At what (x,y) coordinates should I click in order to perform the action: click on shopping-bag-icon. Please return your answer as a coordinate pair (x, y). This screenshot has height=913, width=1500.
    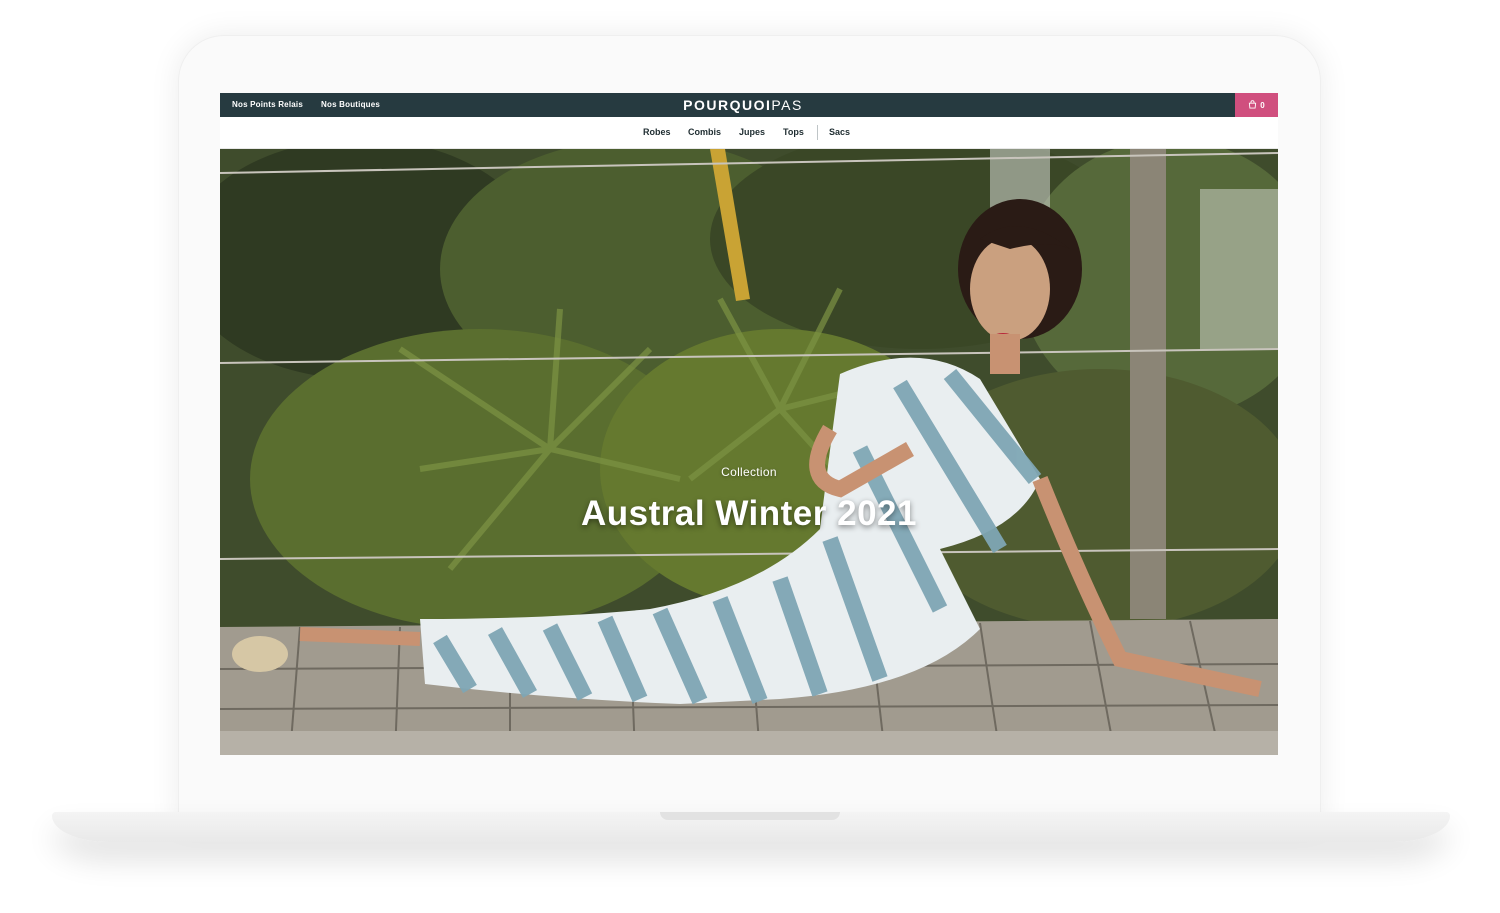
    Looking at the image, I should click on (1252, 105).